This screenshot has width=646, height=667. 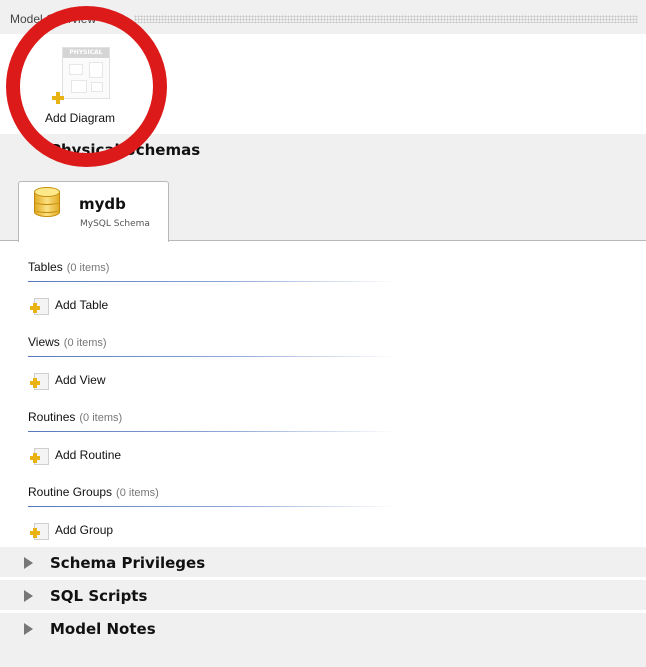 I want to click on group-title: Routines, so click(x=52, y=417).